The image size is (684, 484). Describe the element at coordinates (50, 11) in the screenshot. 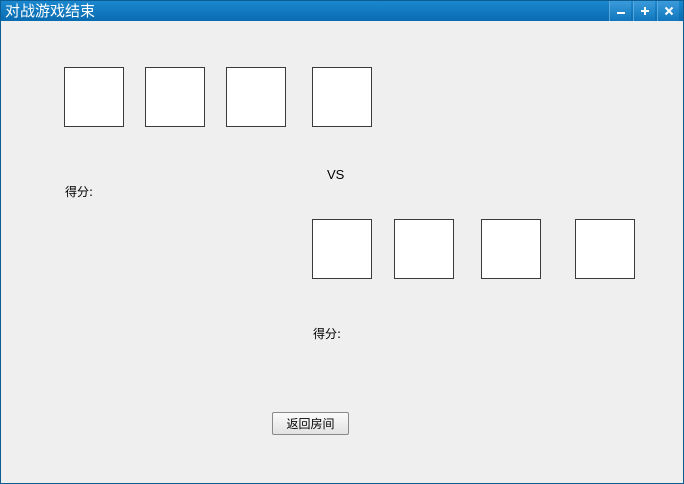

I see `window-title: 对战游戏结束` at that location.